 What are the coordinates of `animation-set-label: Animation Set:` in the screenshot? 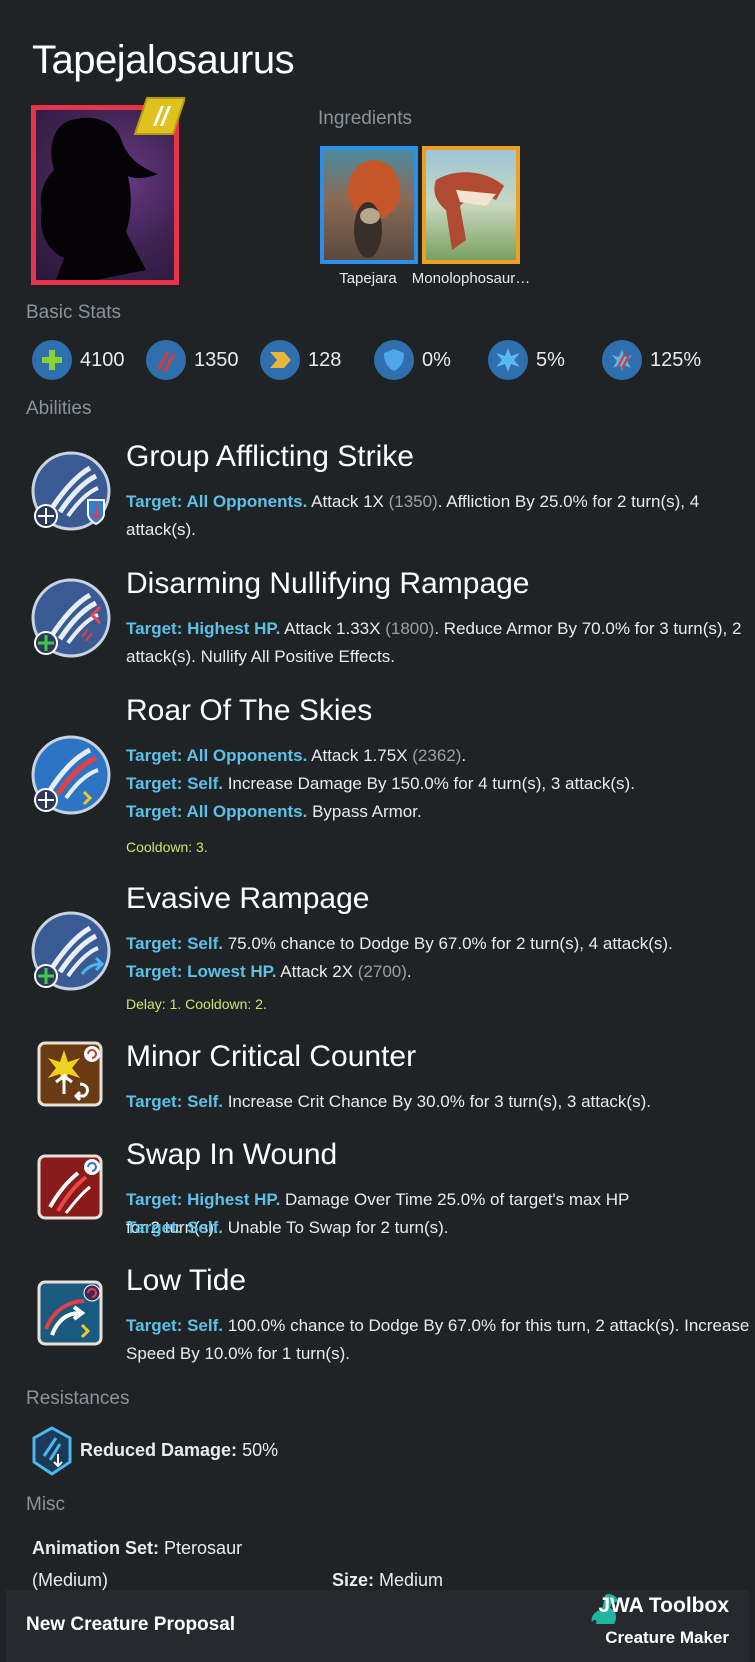 It's located at (96, 1548).